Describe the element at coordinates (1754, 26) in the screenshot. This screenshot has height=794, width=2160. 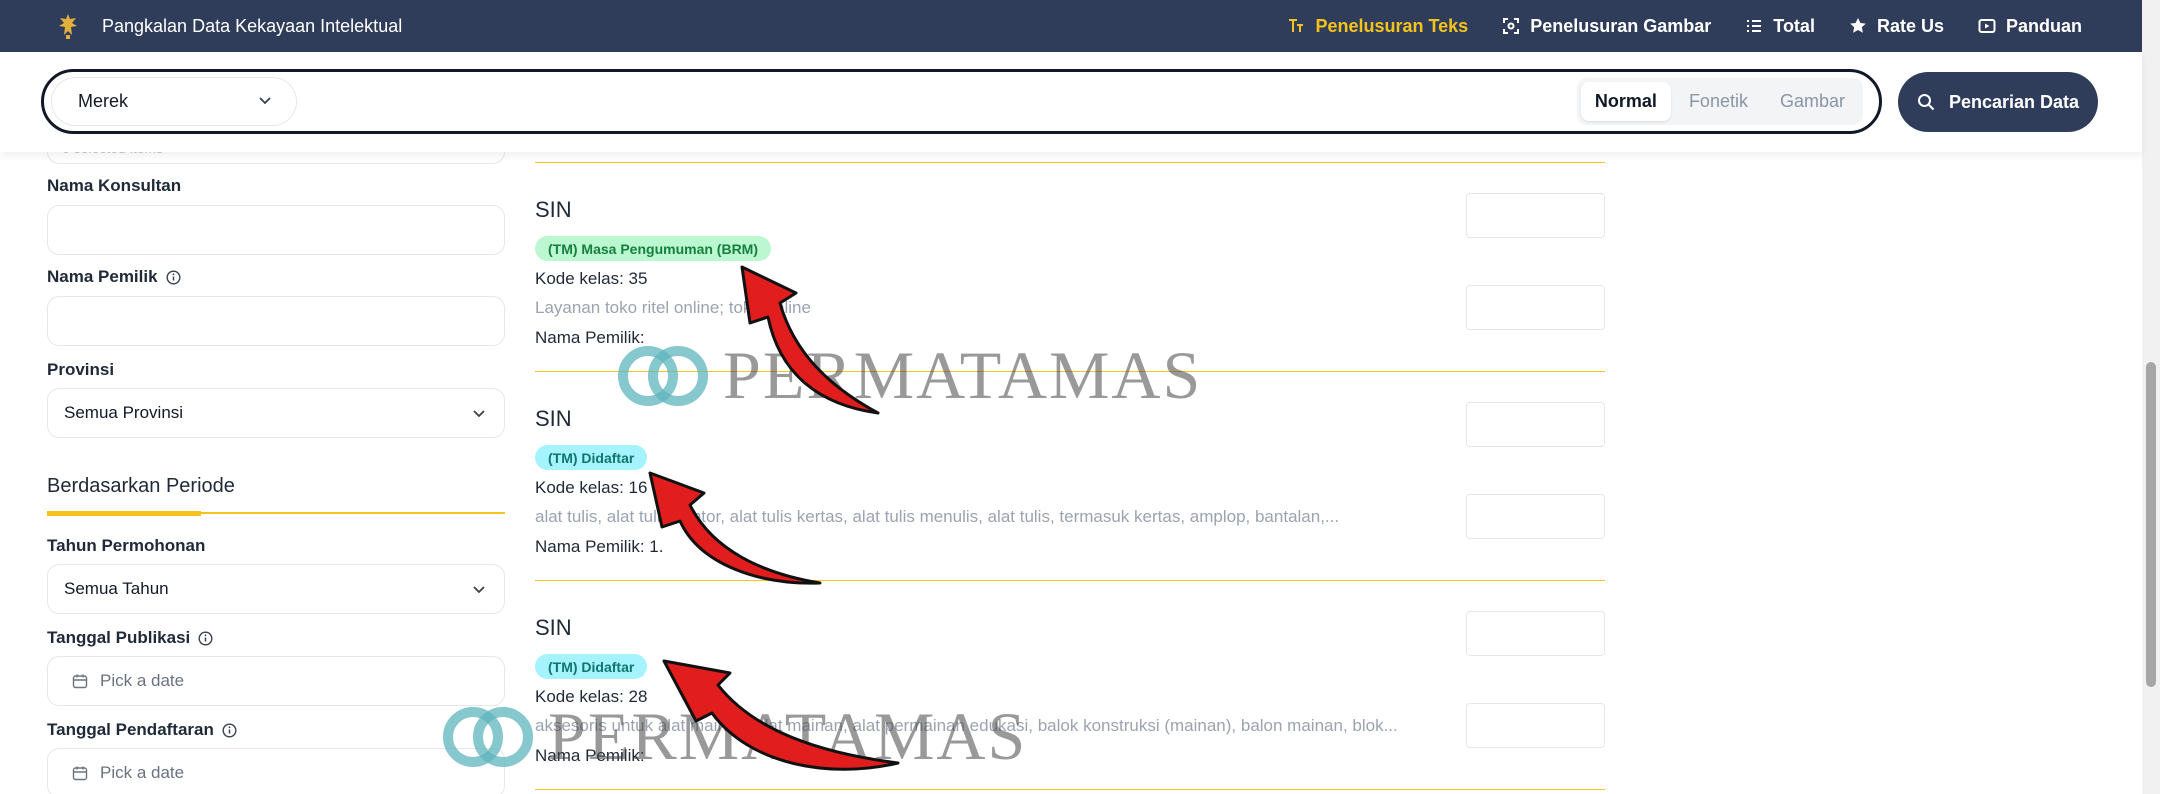
I see `list-icon` at that location.